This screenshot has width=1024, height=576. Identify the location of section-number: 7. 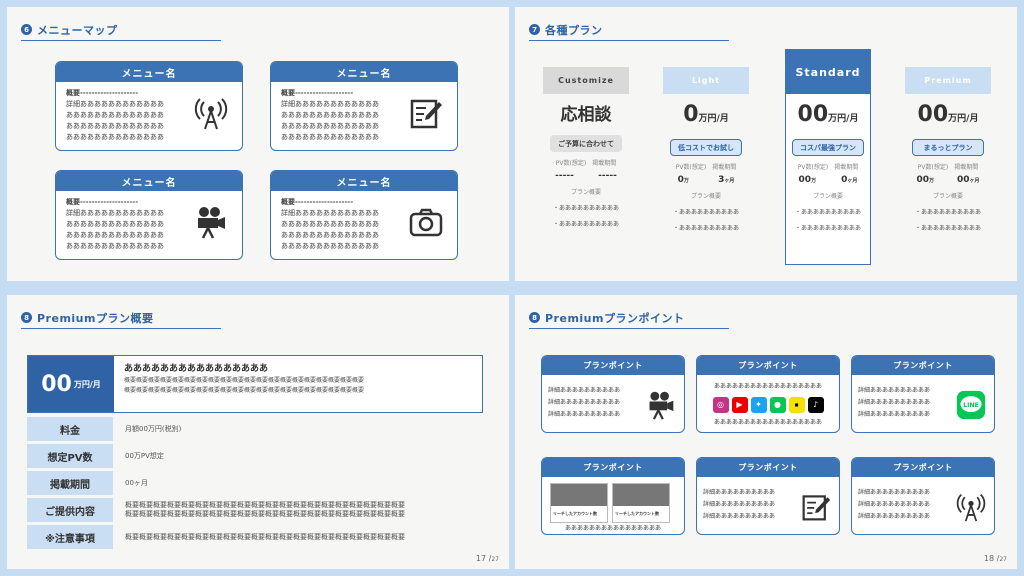
(534, 29).